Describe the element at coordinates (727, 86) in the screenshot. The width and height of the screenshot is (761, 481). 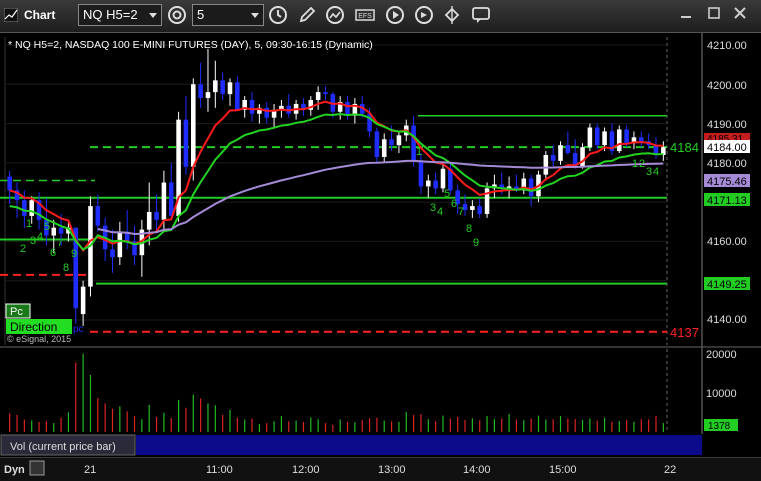
I see `price-tick: 4200.00` at that location.